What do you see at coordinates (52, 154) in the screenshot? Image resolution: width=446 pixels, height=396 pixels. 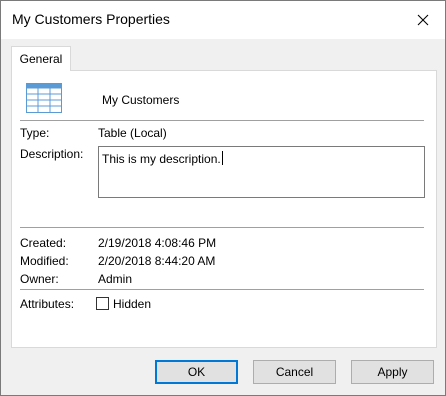 I see `description-label: Description:` at bounding box center [52, 154].